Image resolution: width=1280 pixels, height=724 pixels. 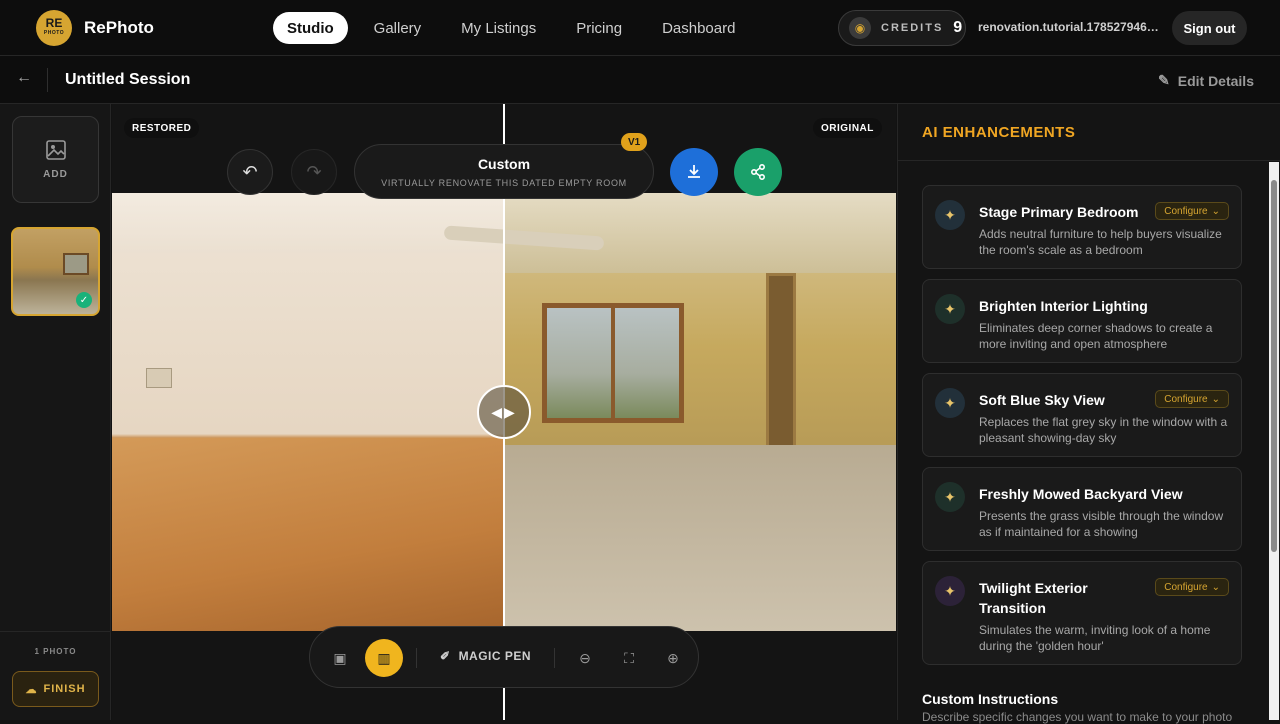 What do you see at coordinates (24, 78) in the screenshot?
I see `back-arrow-icon: ←` at bounding box center [24, 78].